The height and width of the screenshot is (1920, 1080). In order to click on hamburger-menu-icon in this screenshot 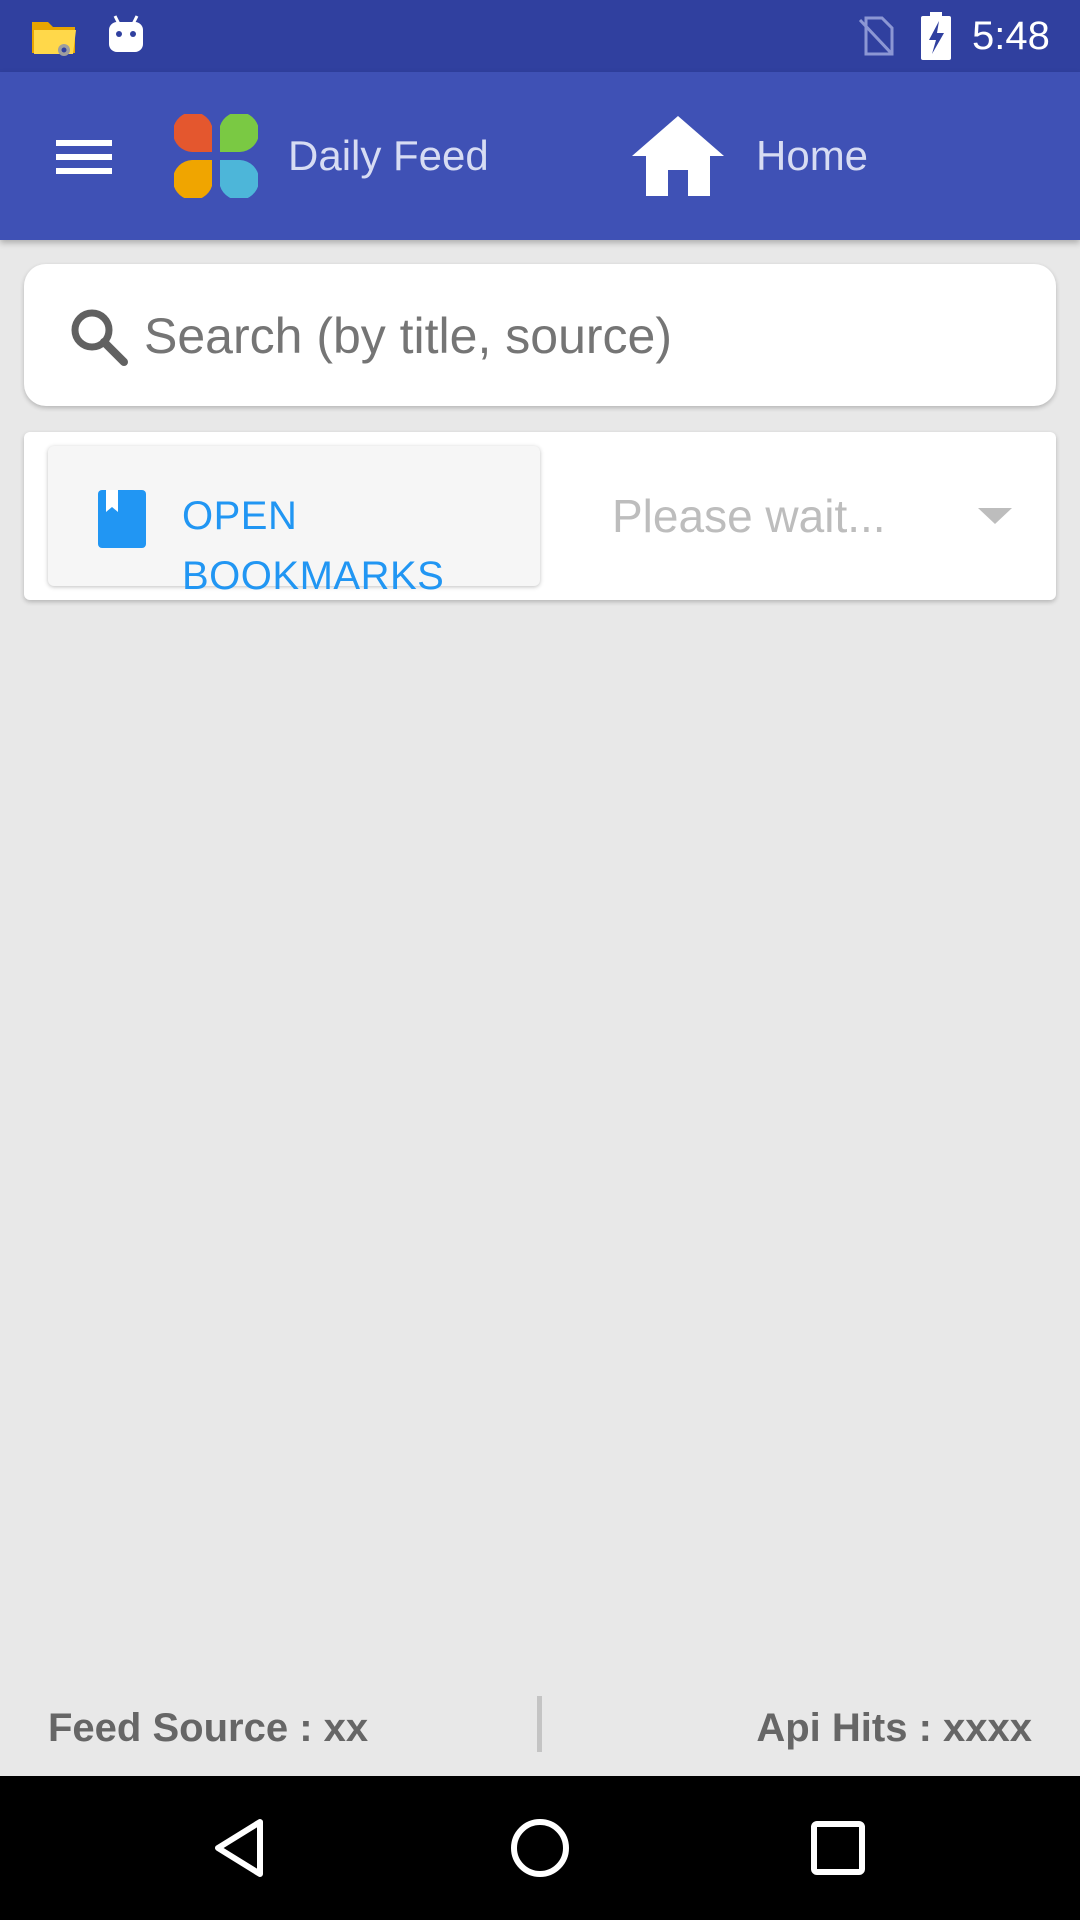, I will do `click(82, 154)`.